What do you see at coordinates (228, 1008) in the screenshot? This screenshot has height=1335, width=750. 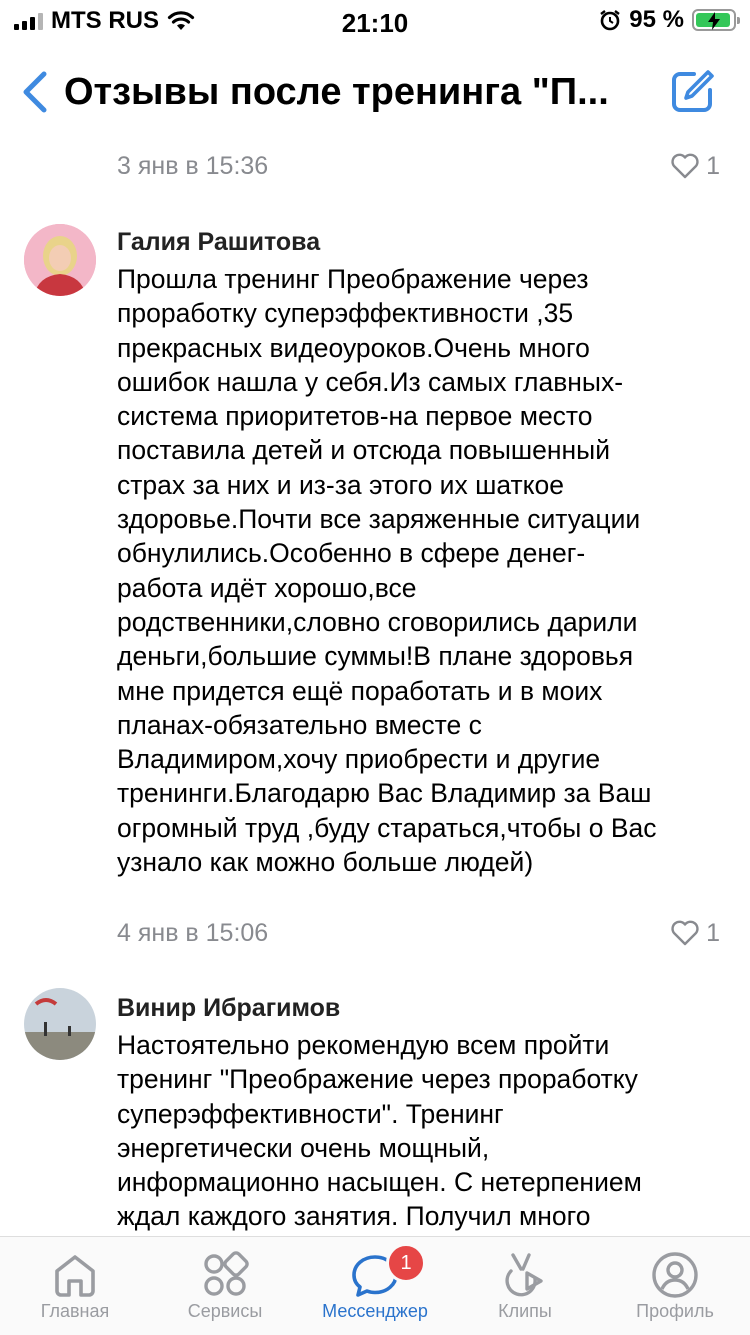 I see `comment-author: Винир Ибрагимов` at bounding box center [228, 1008].